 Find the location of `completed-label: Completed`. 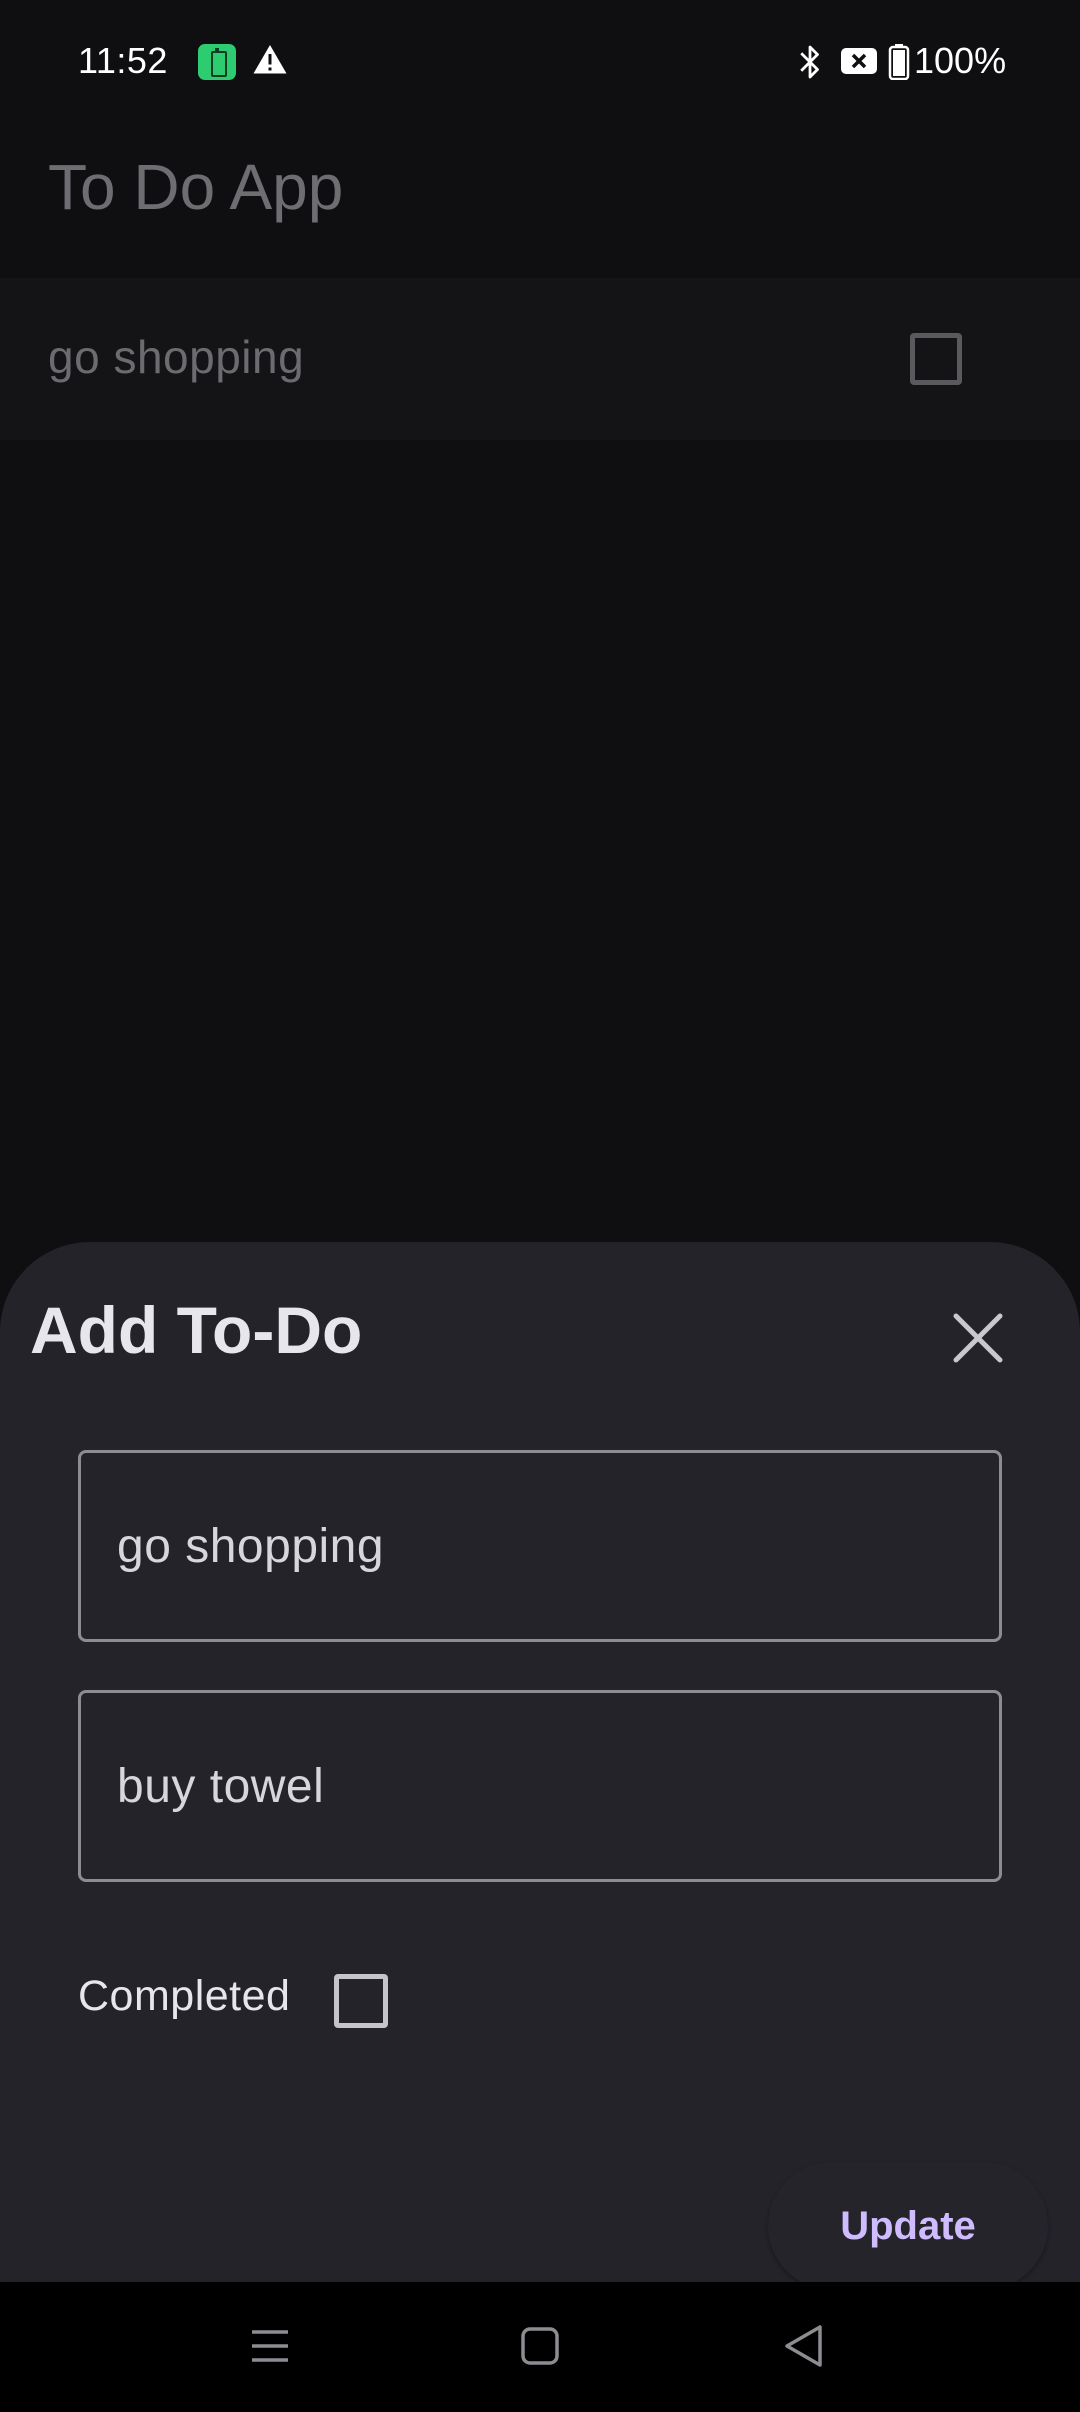

completed-label: Completed is located at coordinates (184, 1996).